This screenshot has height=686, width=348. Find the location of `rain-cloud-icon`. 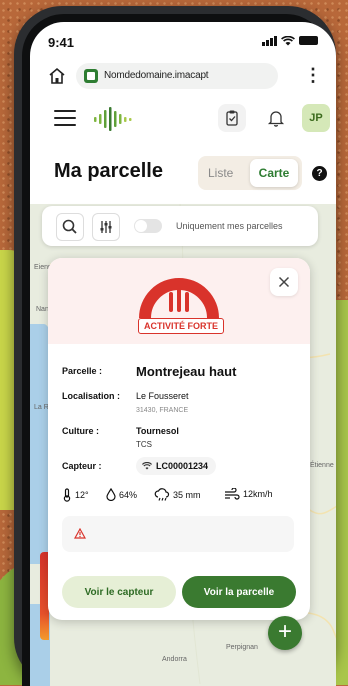

rain-cloud-icon is located at coordinates (162, 494).